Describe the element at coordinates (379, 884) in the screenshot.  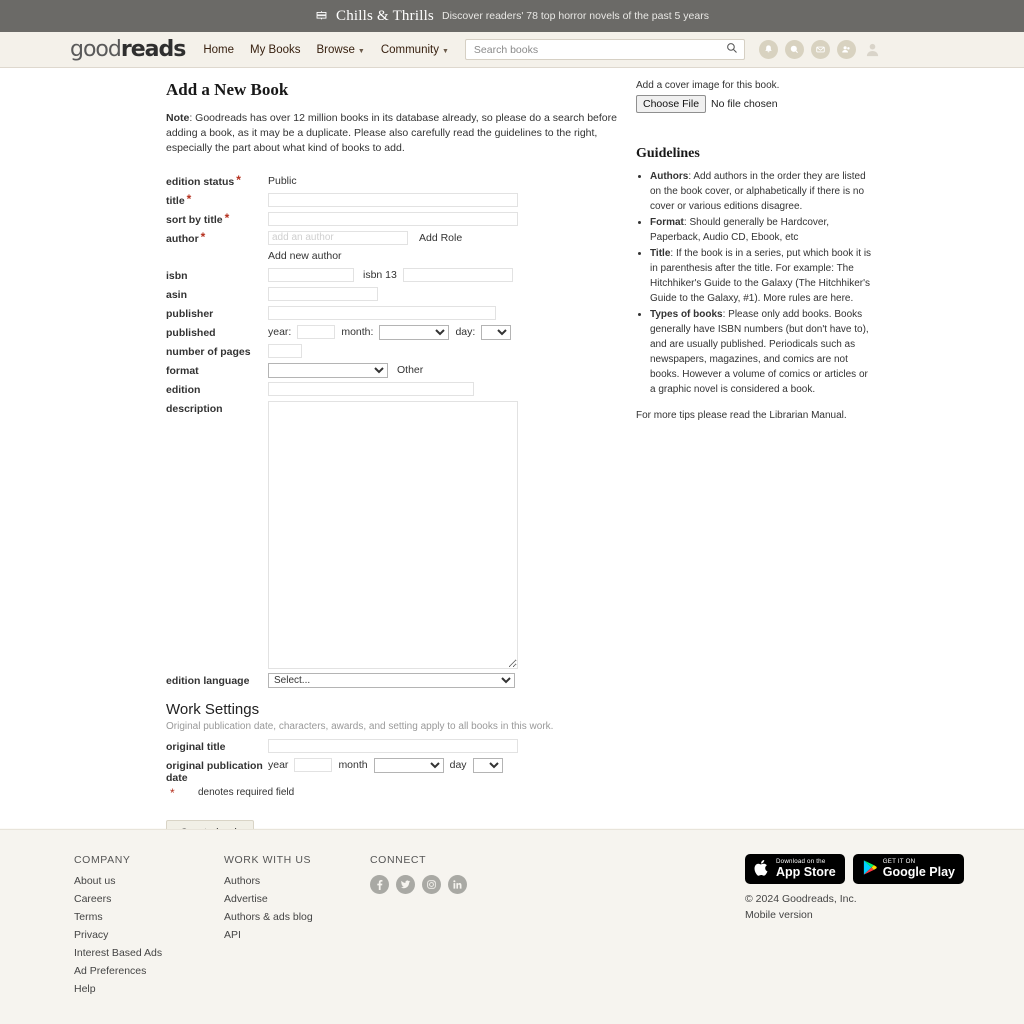
I see `facebook-icon` at that location.